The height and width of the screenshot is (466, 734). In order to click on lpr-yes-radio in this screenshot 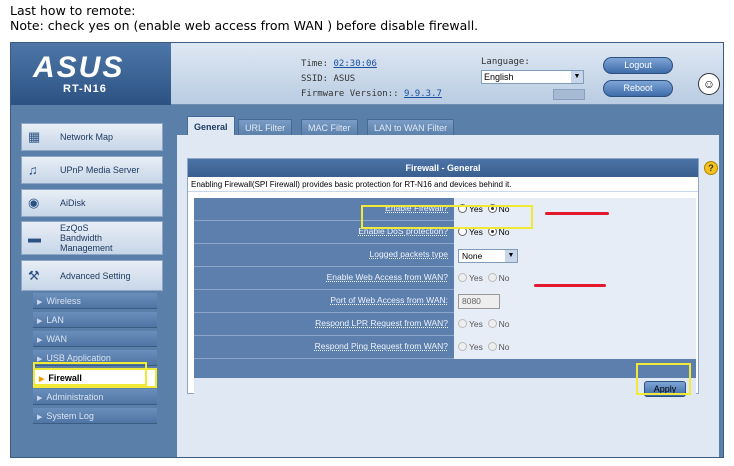, I will do `click(462, 323)`.